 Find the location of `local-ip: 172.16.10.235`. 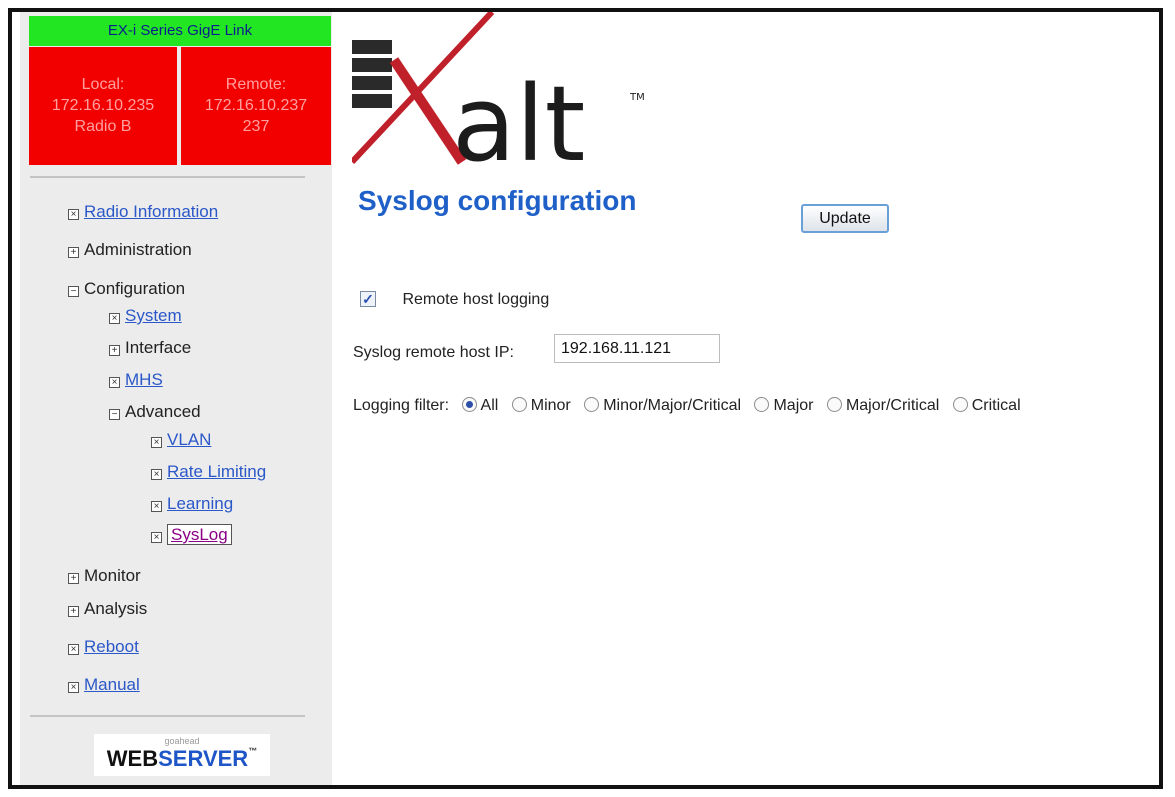

local-ip: 172.16.10.235 is located at coordinates (103, 105).